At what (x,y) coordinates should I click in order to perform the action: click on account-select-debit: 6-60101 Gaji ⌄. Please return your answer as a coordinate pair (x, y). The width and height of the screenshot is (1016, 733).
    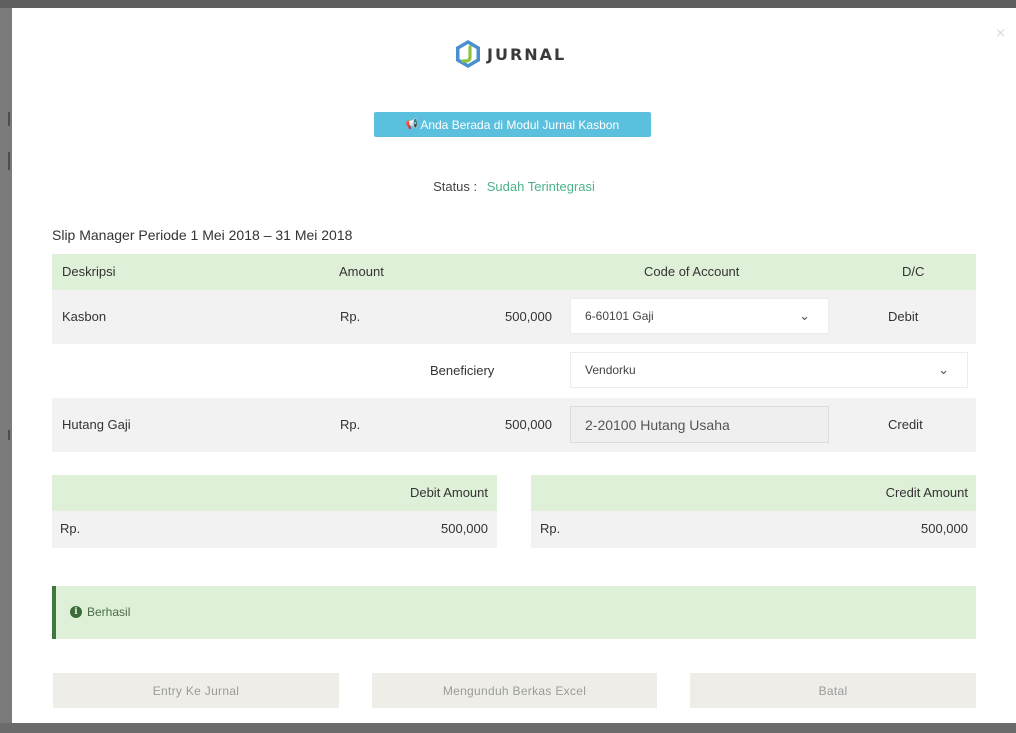
    Looking at the image, I should click on (699, 316).